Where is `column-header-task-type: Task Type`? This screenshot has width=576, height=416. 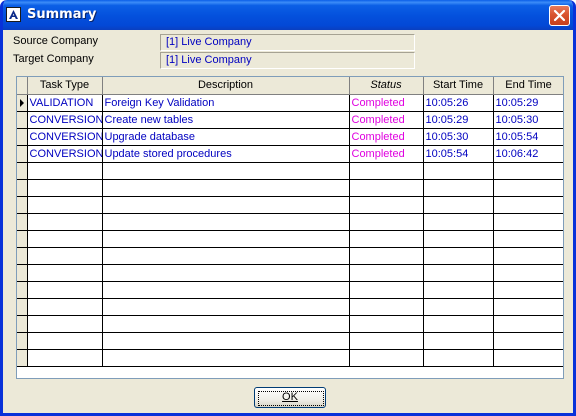
column-header-task-type: Task Type is located at coordinates (65, 86).